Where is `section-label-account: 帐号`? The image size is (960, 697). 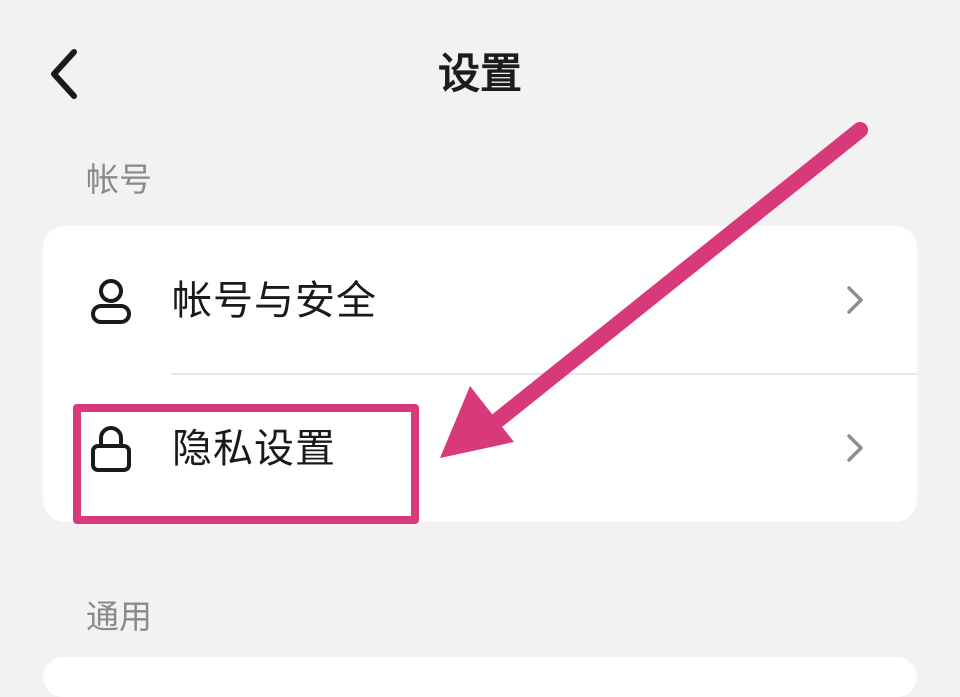
section-label-account: 帐号 is located at coordinates (119, 179).